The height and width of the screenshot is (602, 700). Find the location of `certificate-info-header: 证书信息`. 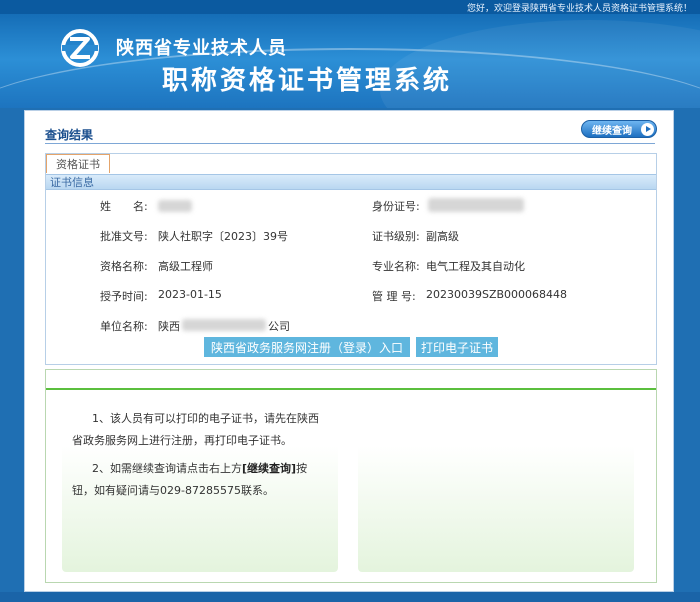

certificate-info-header: 证书信息 is located at coordinates (351, 182).